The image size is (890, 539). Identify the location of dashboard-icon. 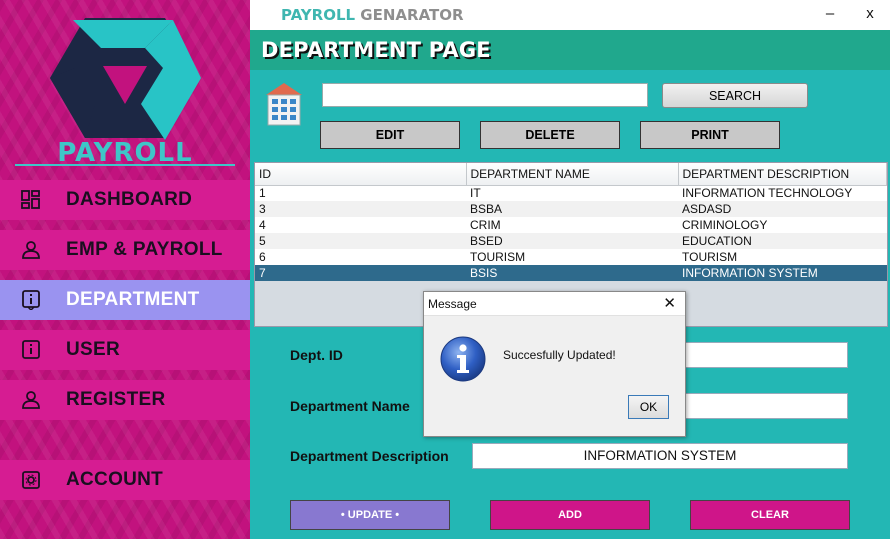
(31, 200).